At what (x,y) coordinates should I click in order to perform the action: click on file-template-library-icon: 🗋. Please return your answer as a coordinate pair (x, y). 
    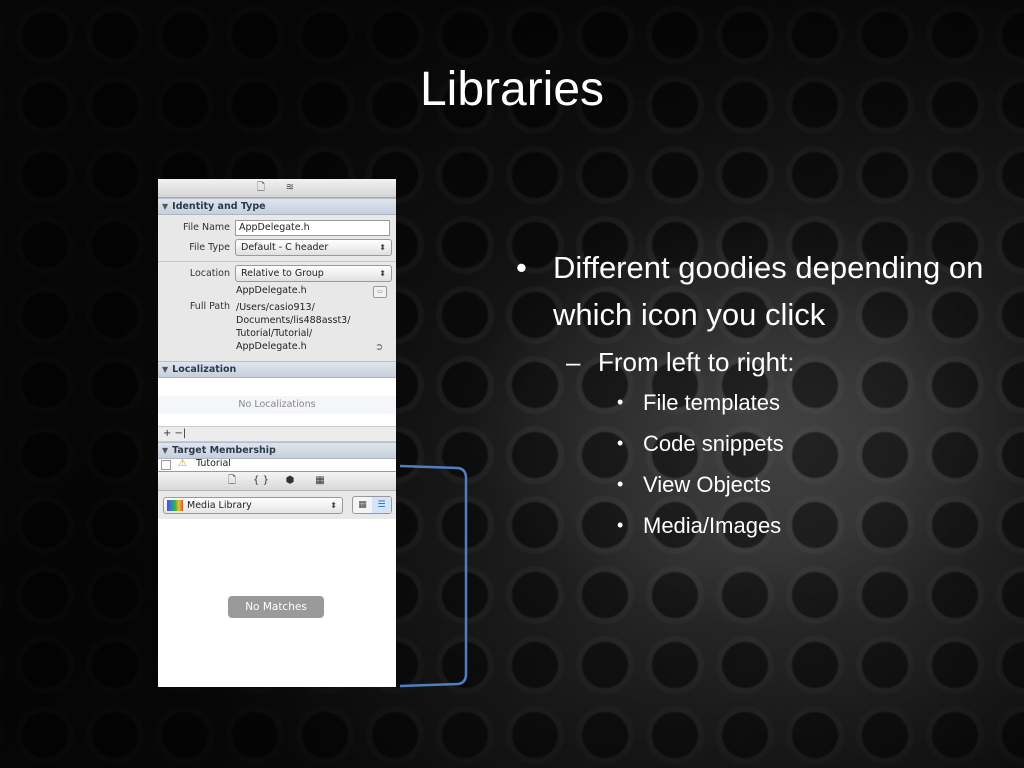
    Looking at the image, I should click on (232, 480).